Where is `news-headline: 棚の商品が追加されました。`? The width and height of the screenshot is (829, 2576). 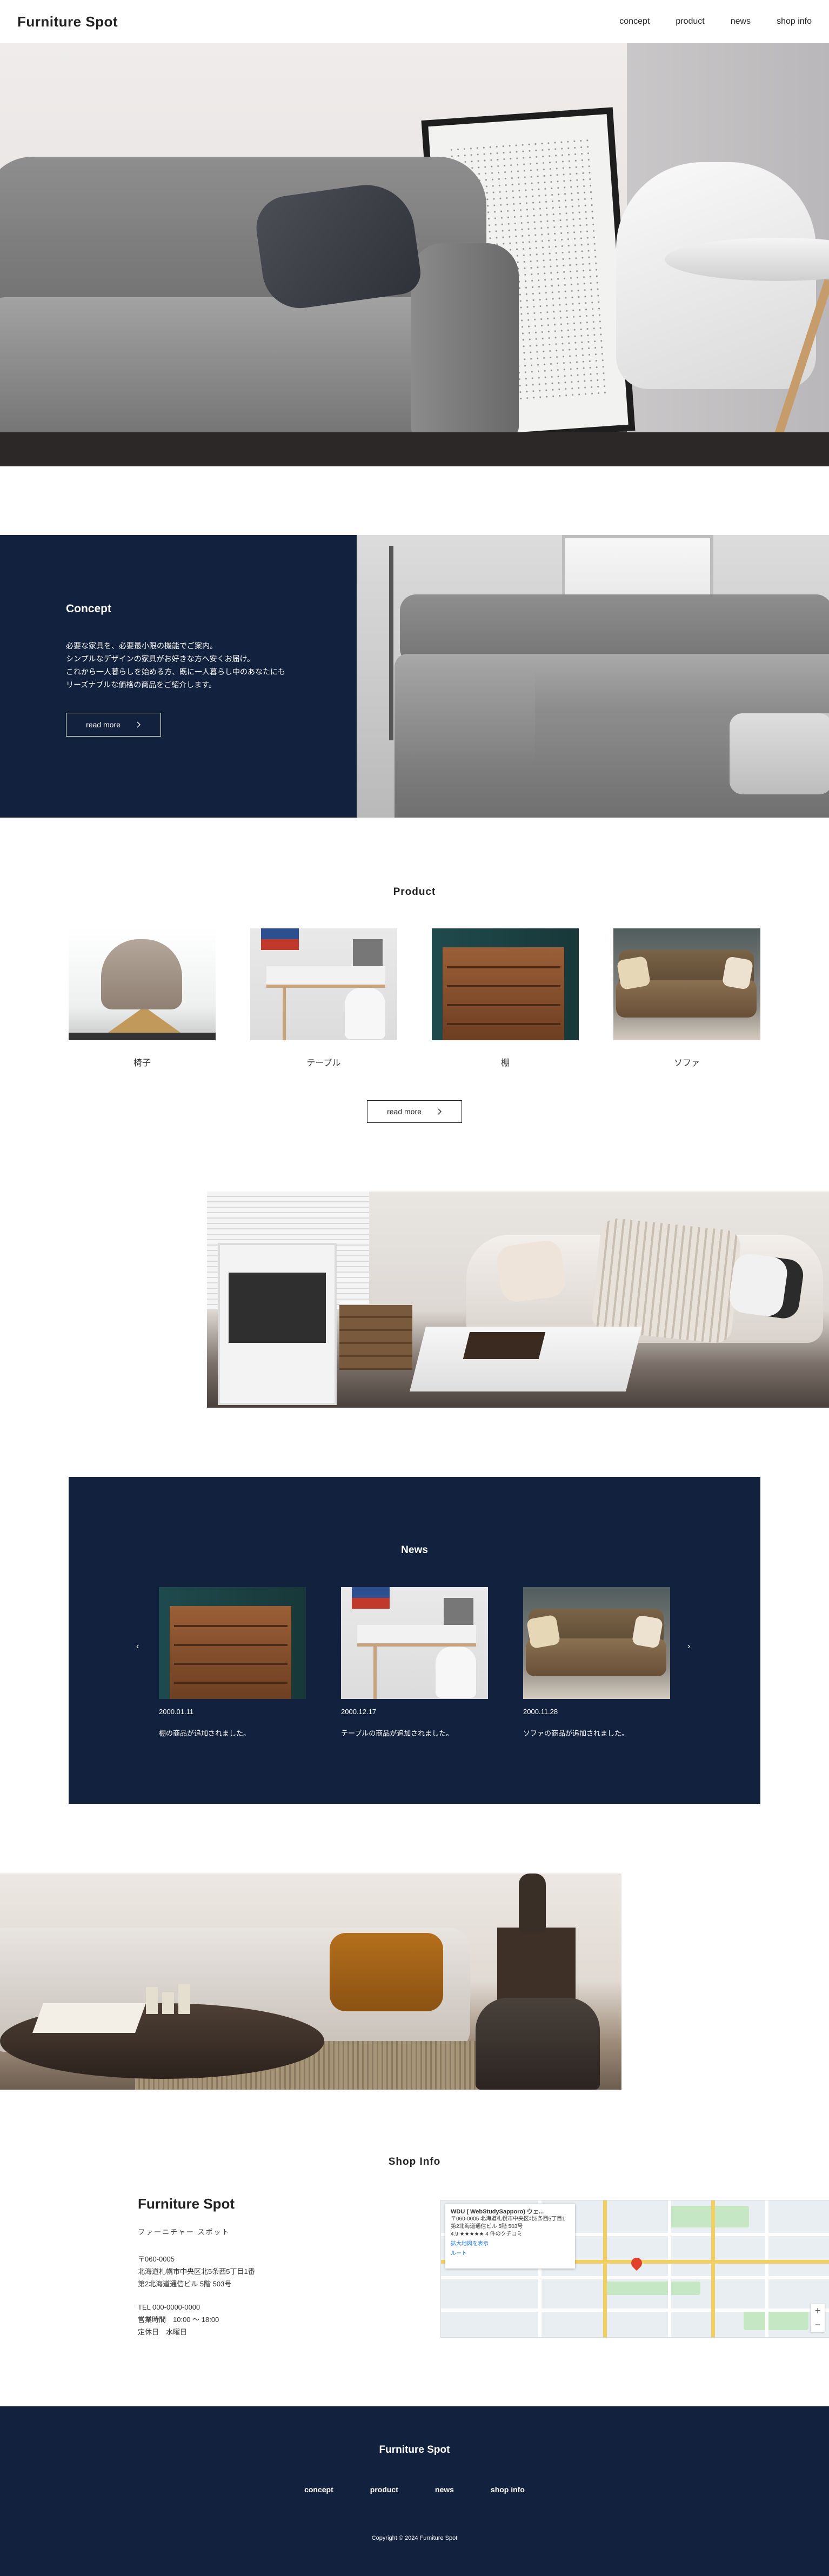
news-headline: 棚の商品が追加されました。 is located at coordinates (205, 1733).